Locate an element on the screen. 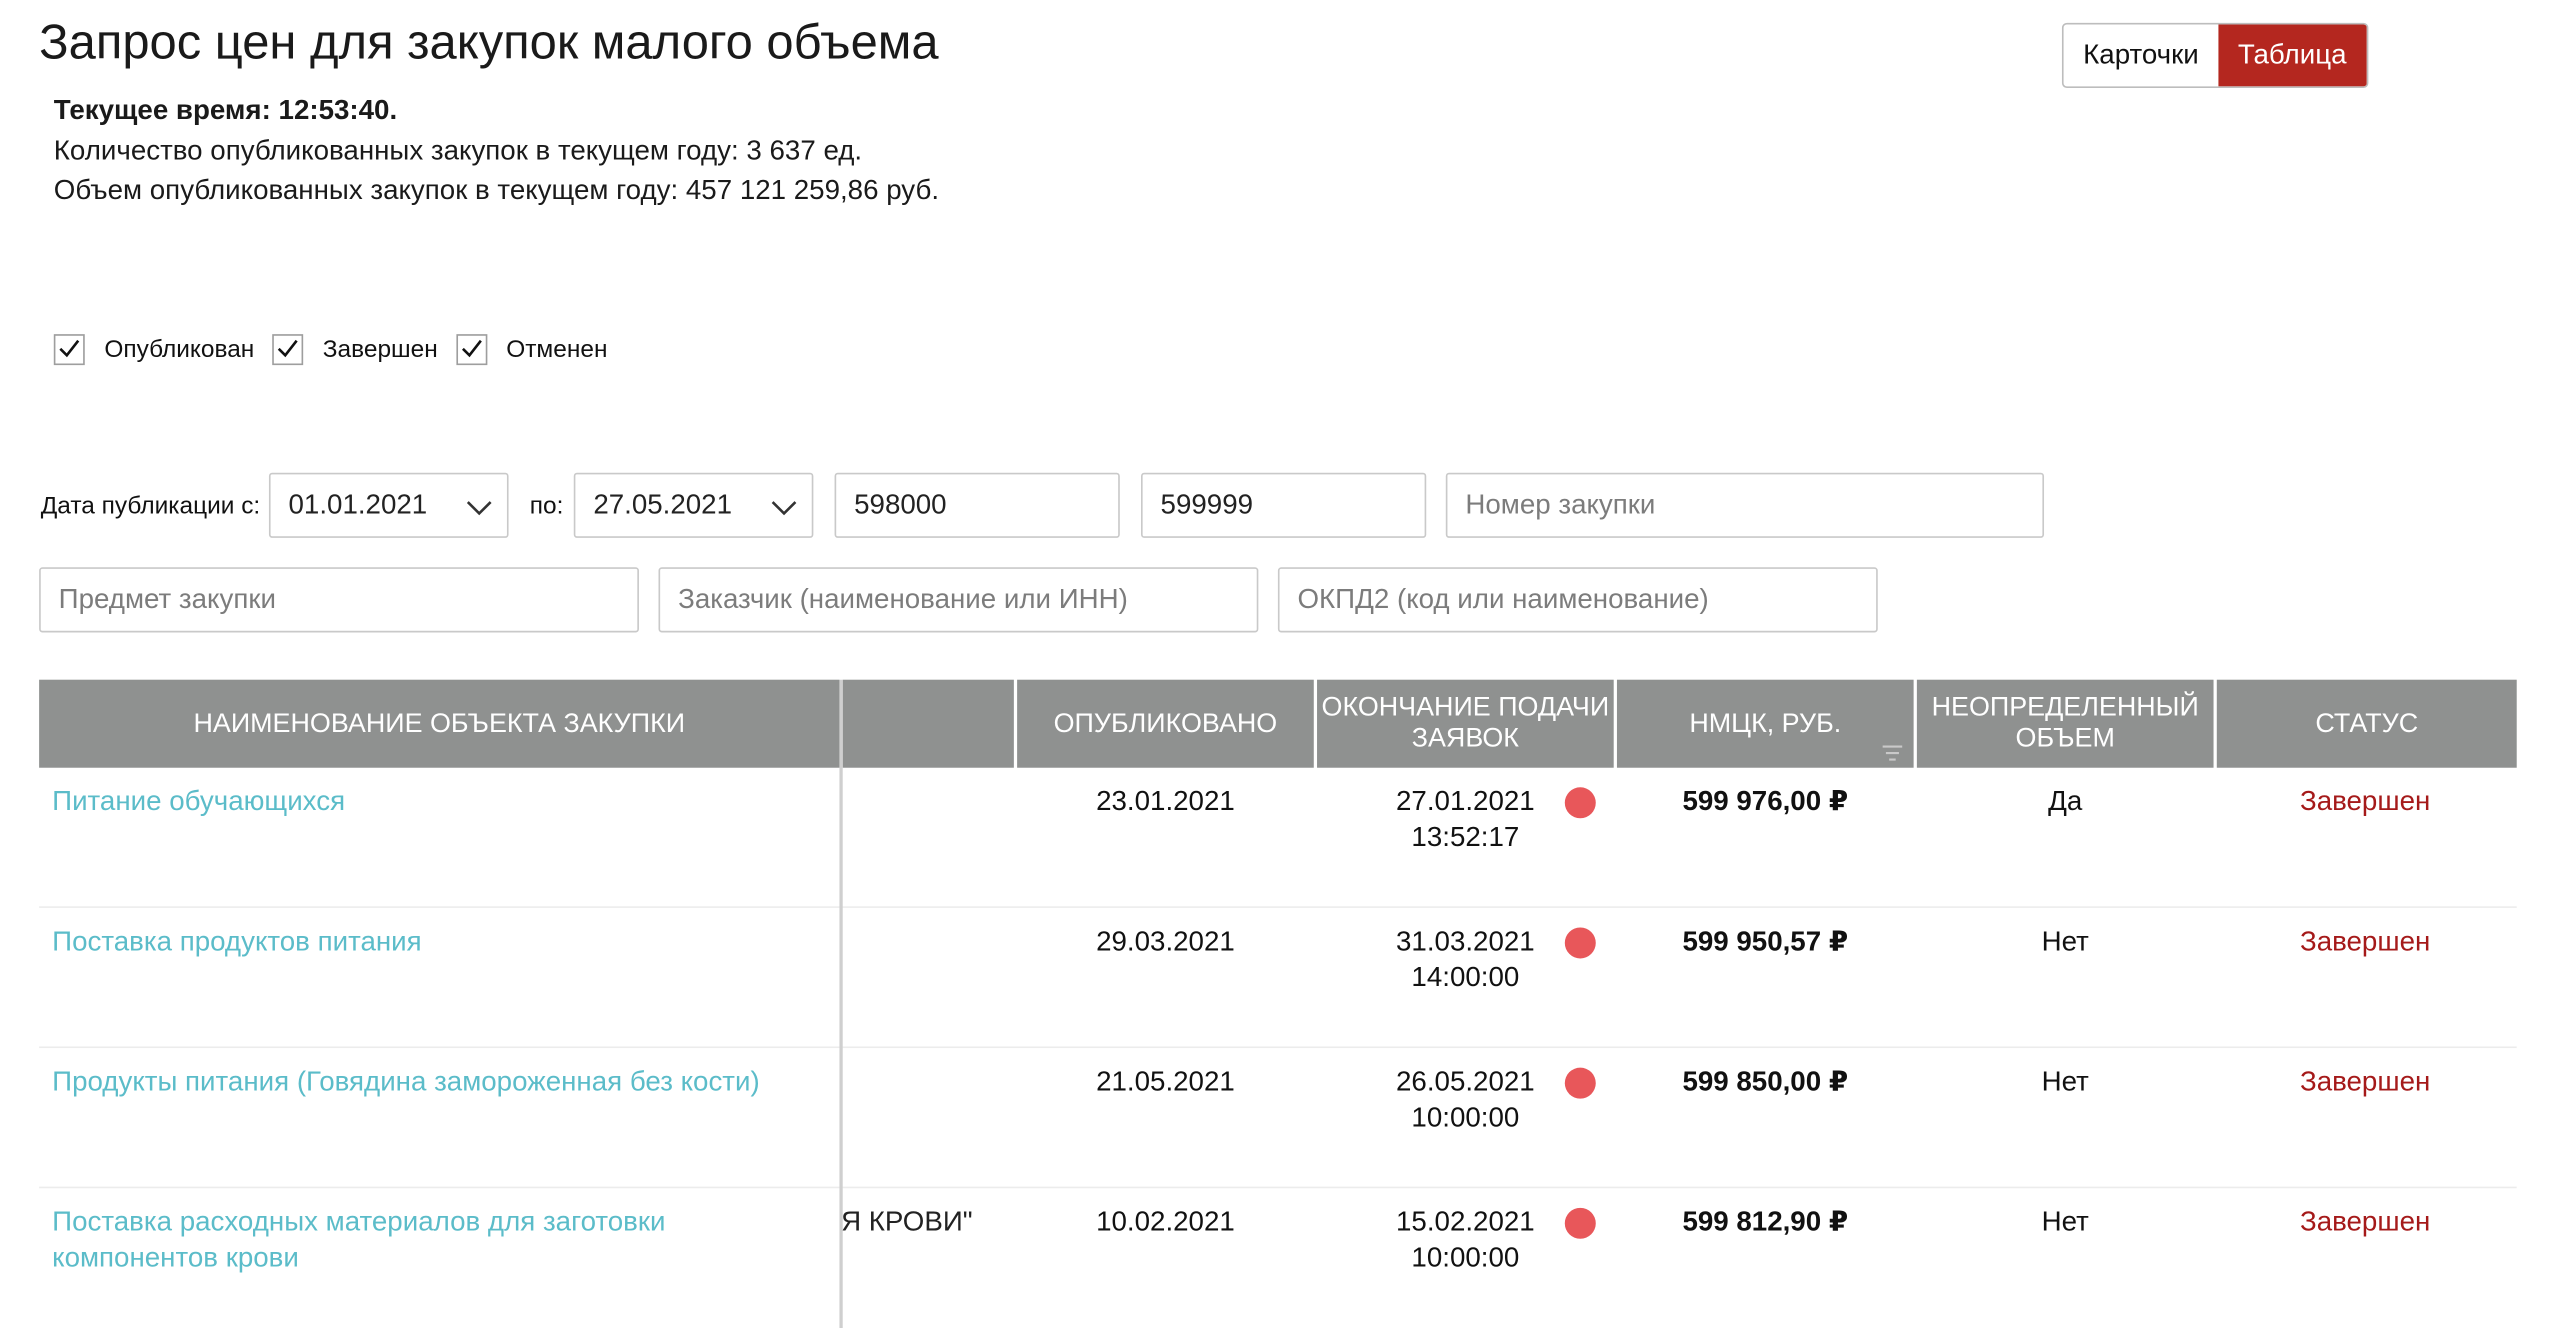 Image resolution: width=2560 pixels, height=1328 pixels. published-date: 21.05.2021 is located at coordinates (1165, 1081).